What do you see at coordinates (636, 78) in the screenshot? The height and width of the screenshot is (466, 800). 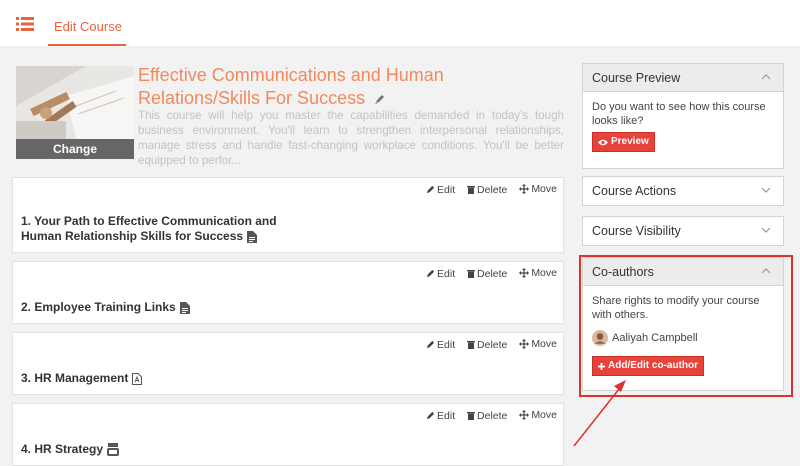 I see `course-preview-title: Course Preview` at bounding box center [636, 78].